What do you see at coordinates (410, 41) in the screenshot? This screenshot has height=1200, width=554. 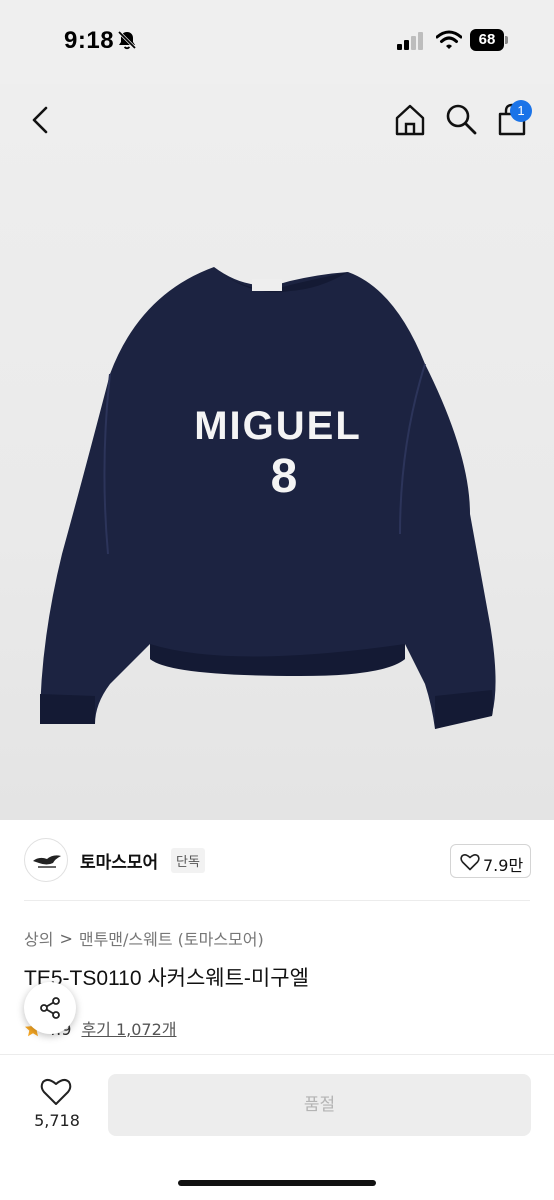 I see `cellular-signal-icon` at bounding box center [410, 41].